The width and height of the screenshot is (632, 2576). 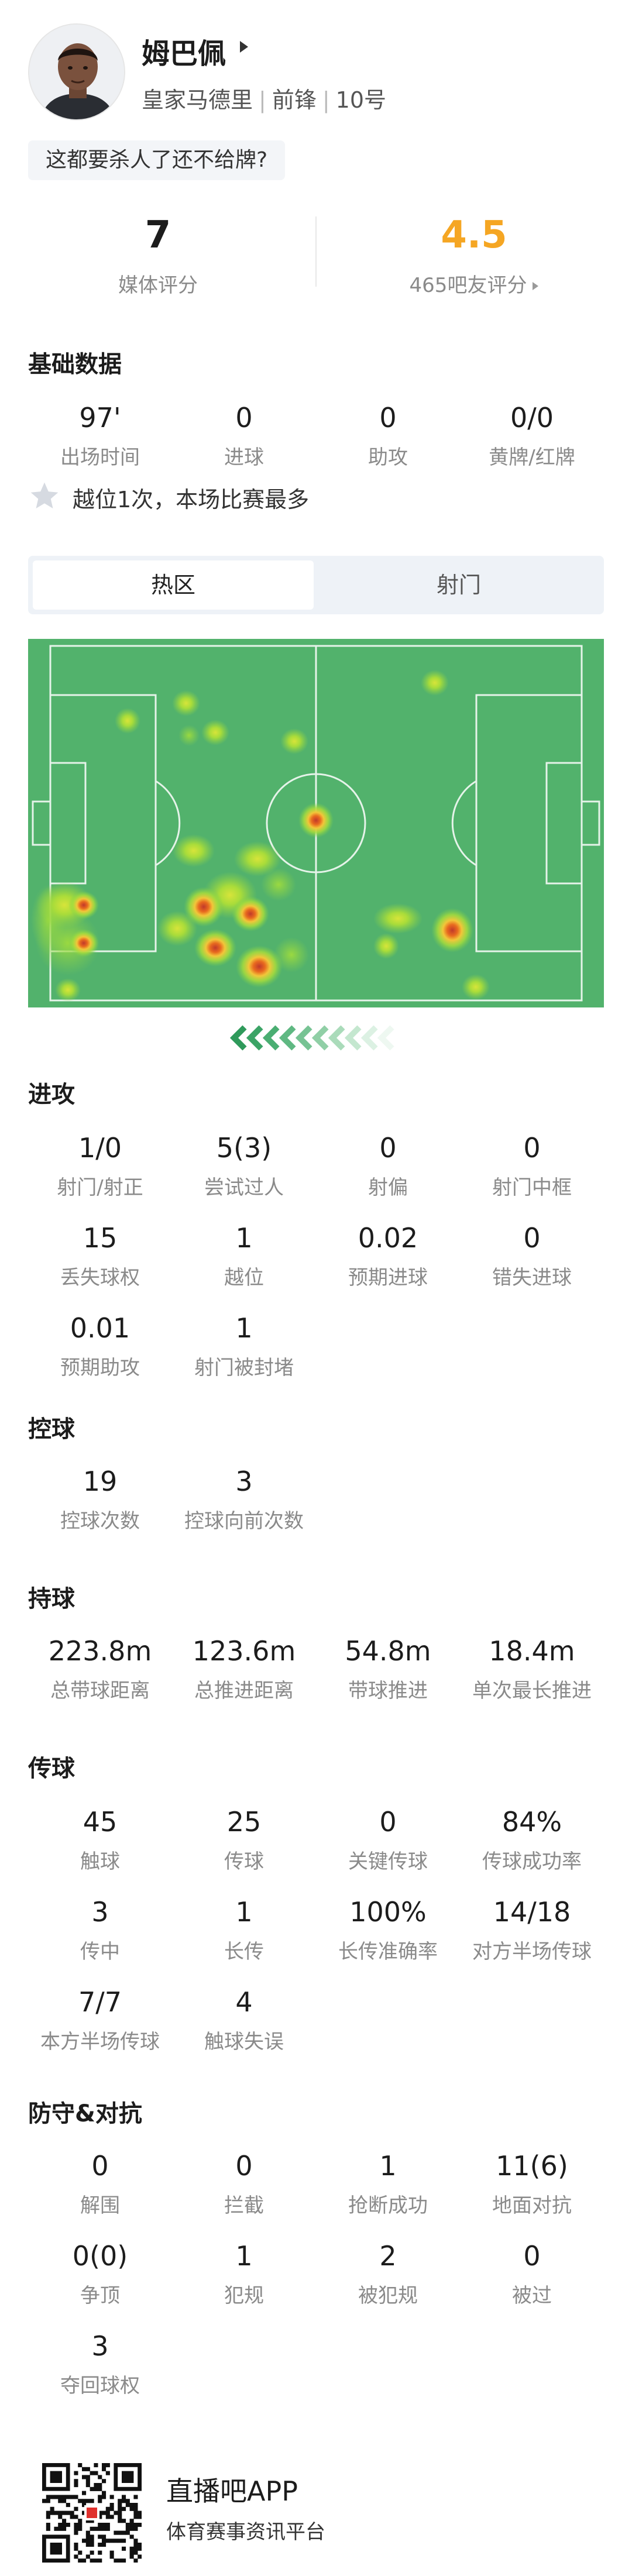 What do you see at coordinates (100, 1368) in the screenshot?
I see `stat-label: 预期助攻` at bounding box center [100, 1368].